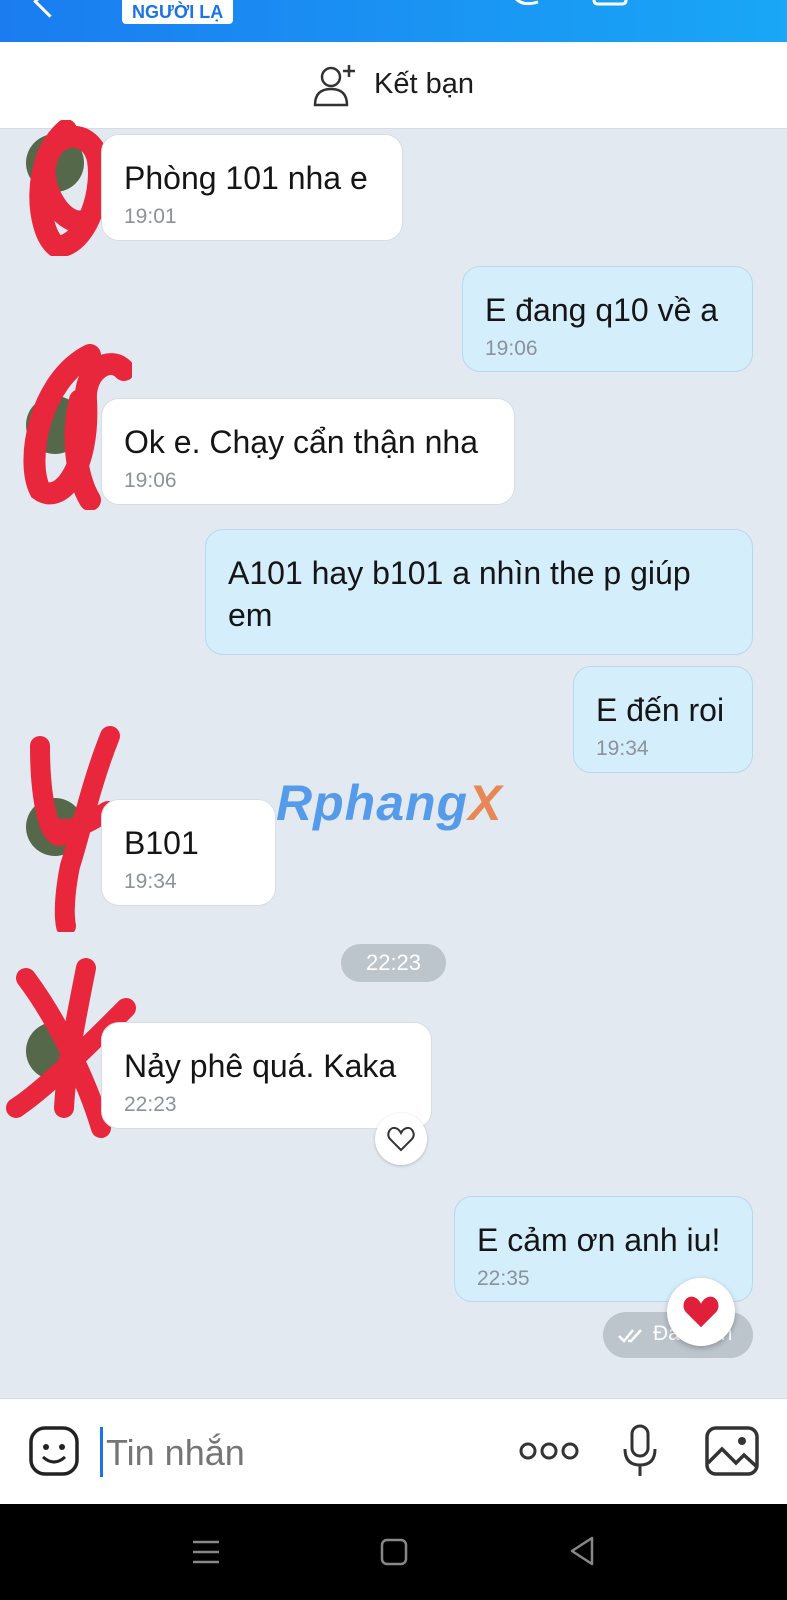  What do you see at coordinates (660, 710) in the screenshot?
I see `message-text: E đến roi` at bounding box center [660, 710].